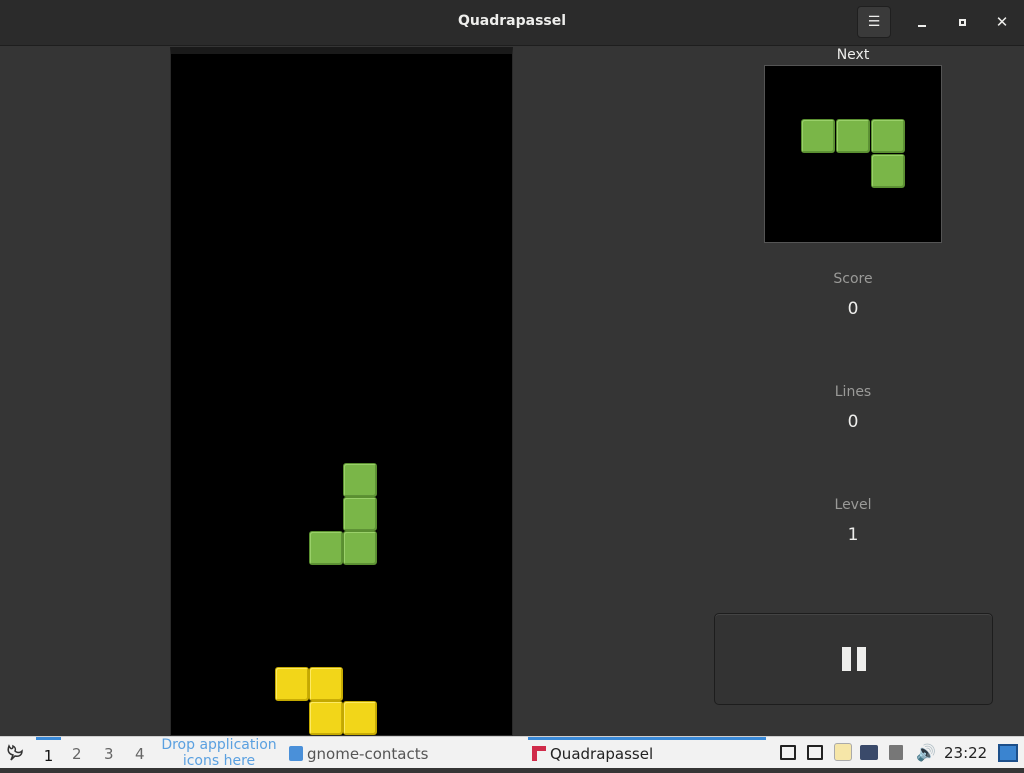  I want to click on lxde-menu-icon, so click(15, 755).